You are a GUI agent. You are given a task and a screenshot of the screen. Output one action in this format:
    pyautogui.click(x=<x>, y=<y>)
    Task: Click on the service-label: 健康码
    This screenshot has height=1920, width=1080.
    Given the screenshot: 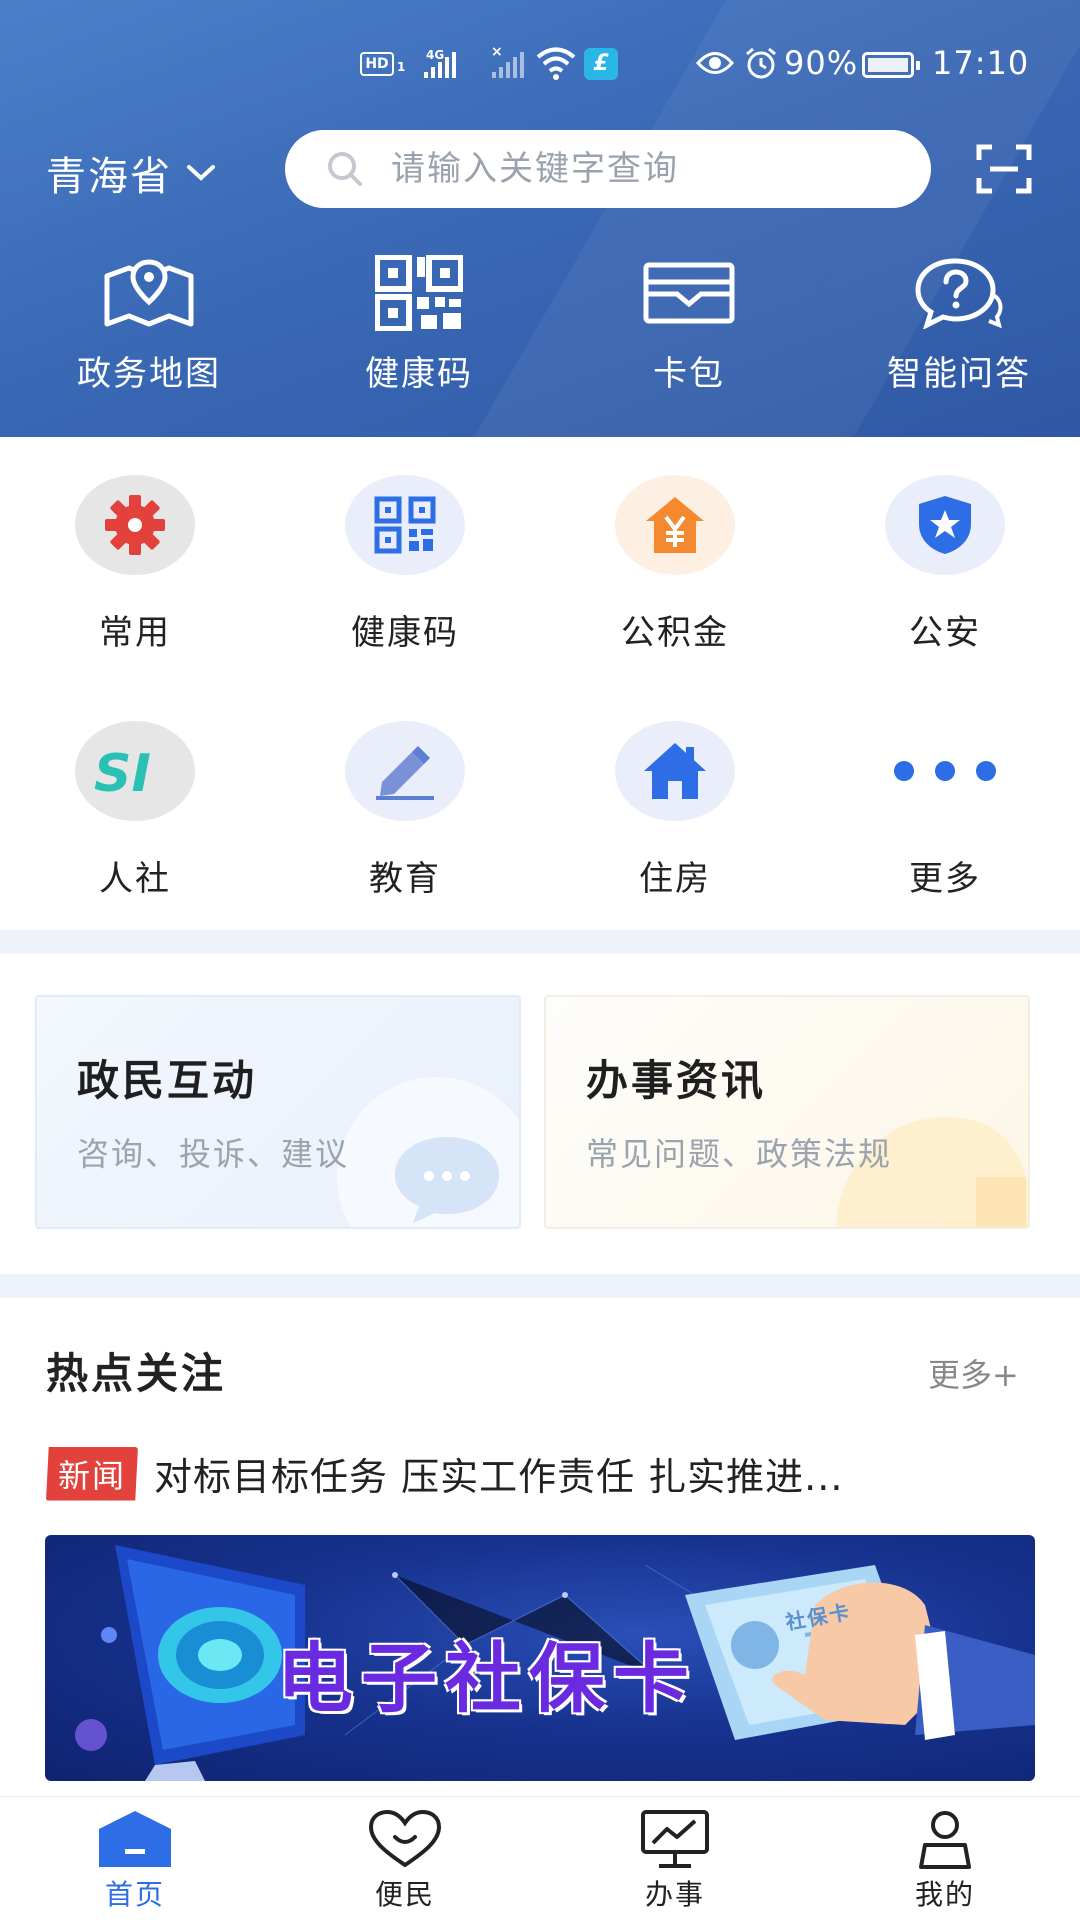 What is the action you would take?
    pyautogui.click(x=405, y=633)
    